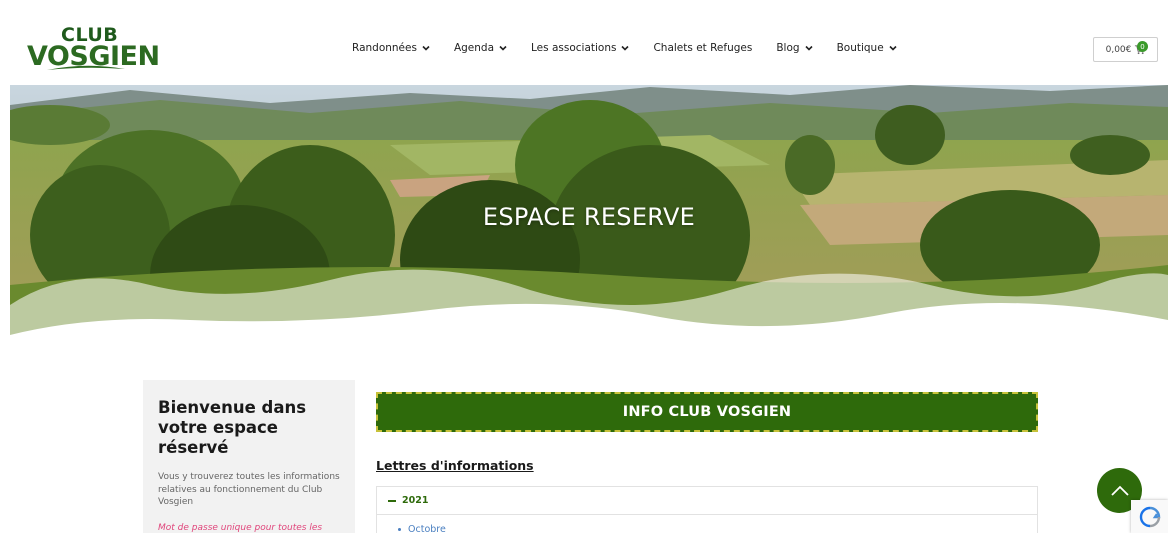  I want to click on accordion-year: 2021, so click(415, 500).